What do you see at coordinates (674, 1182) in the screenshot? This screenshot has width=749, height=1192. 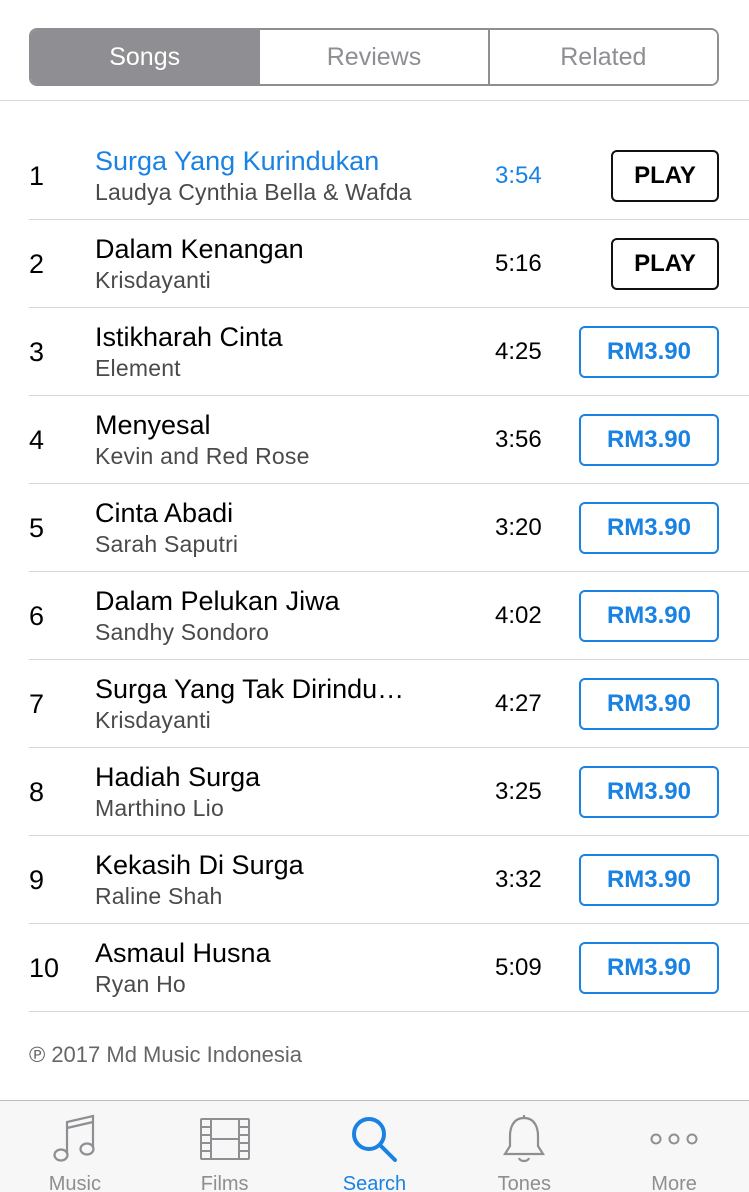 I see `tab-label: More` at bounding box center [674, 1182].